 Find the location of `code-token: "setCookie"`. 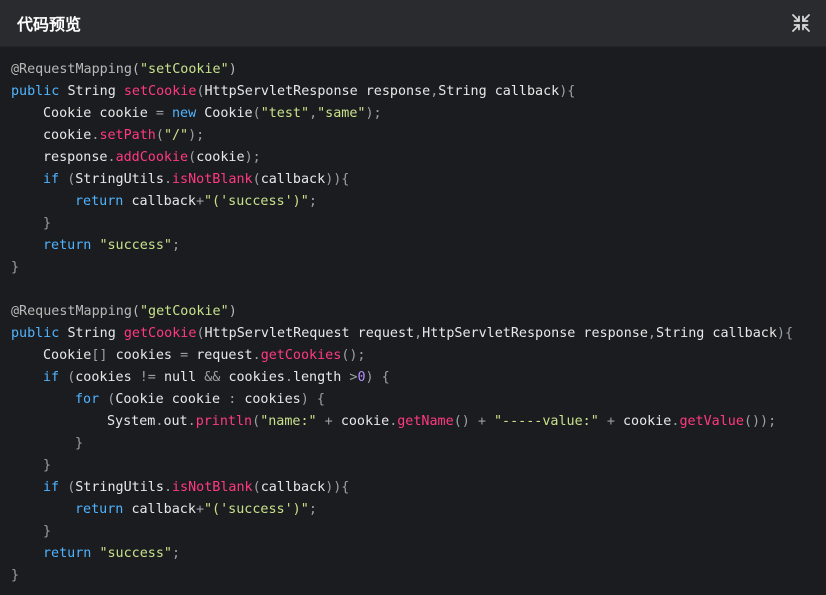

code-token: "setCookie" is located at coordinates (184, 69).